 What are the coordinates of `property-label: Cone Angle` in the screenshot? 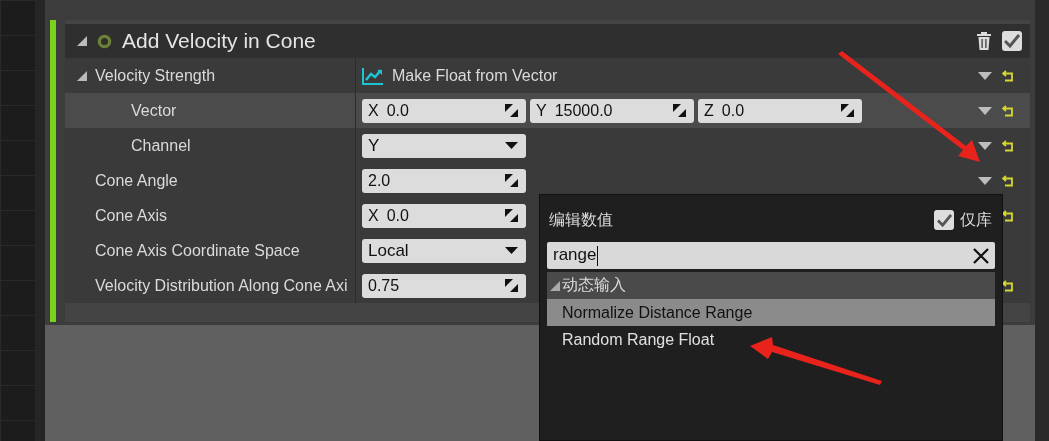 It's located at (136, 180).